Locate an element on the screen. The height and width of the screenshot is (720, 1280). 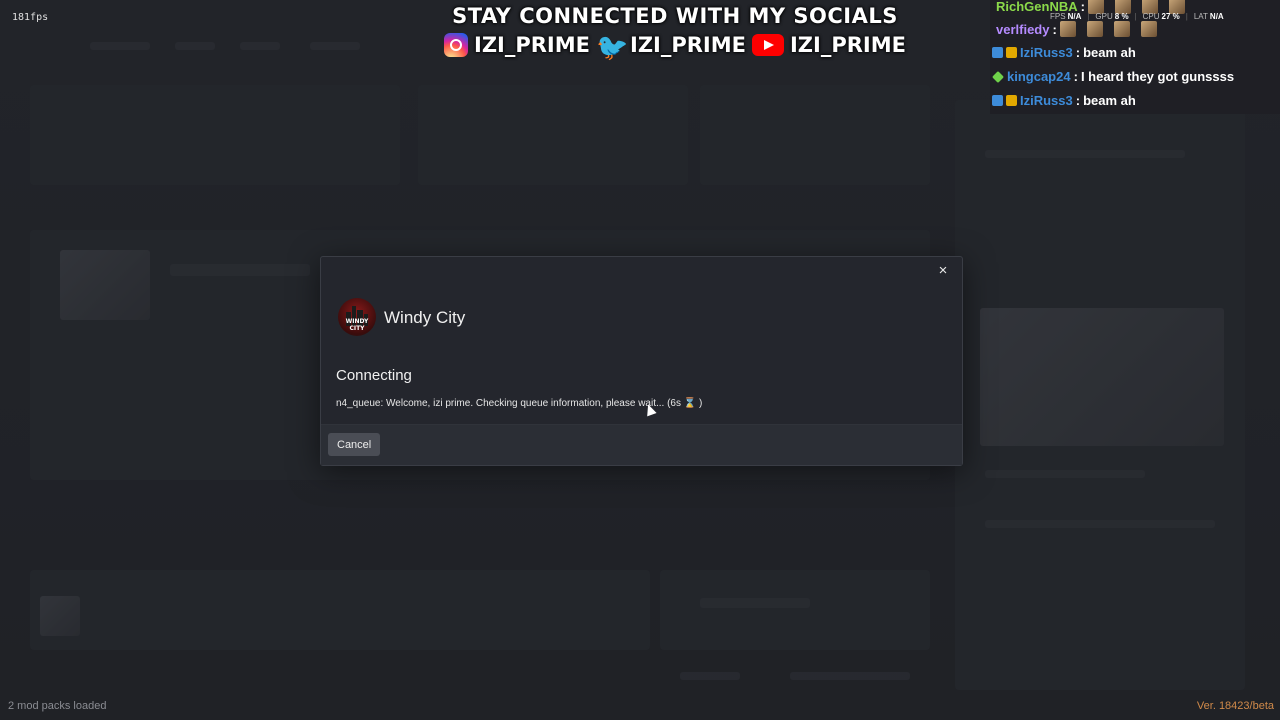
mod-packs-status: 2 mod packs loaded is located at coordinates (57, 706).